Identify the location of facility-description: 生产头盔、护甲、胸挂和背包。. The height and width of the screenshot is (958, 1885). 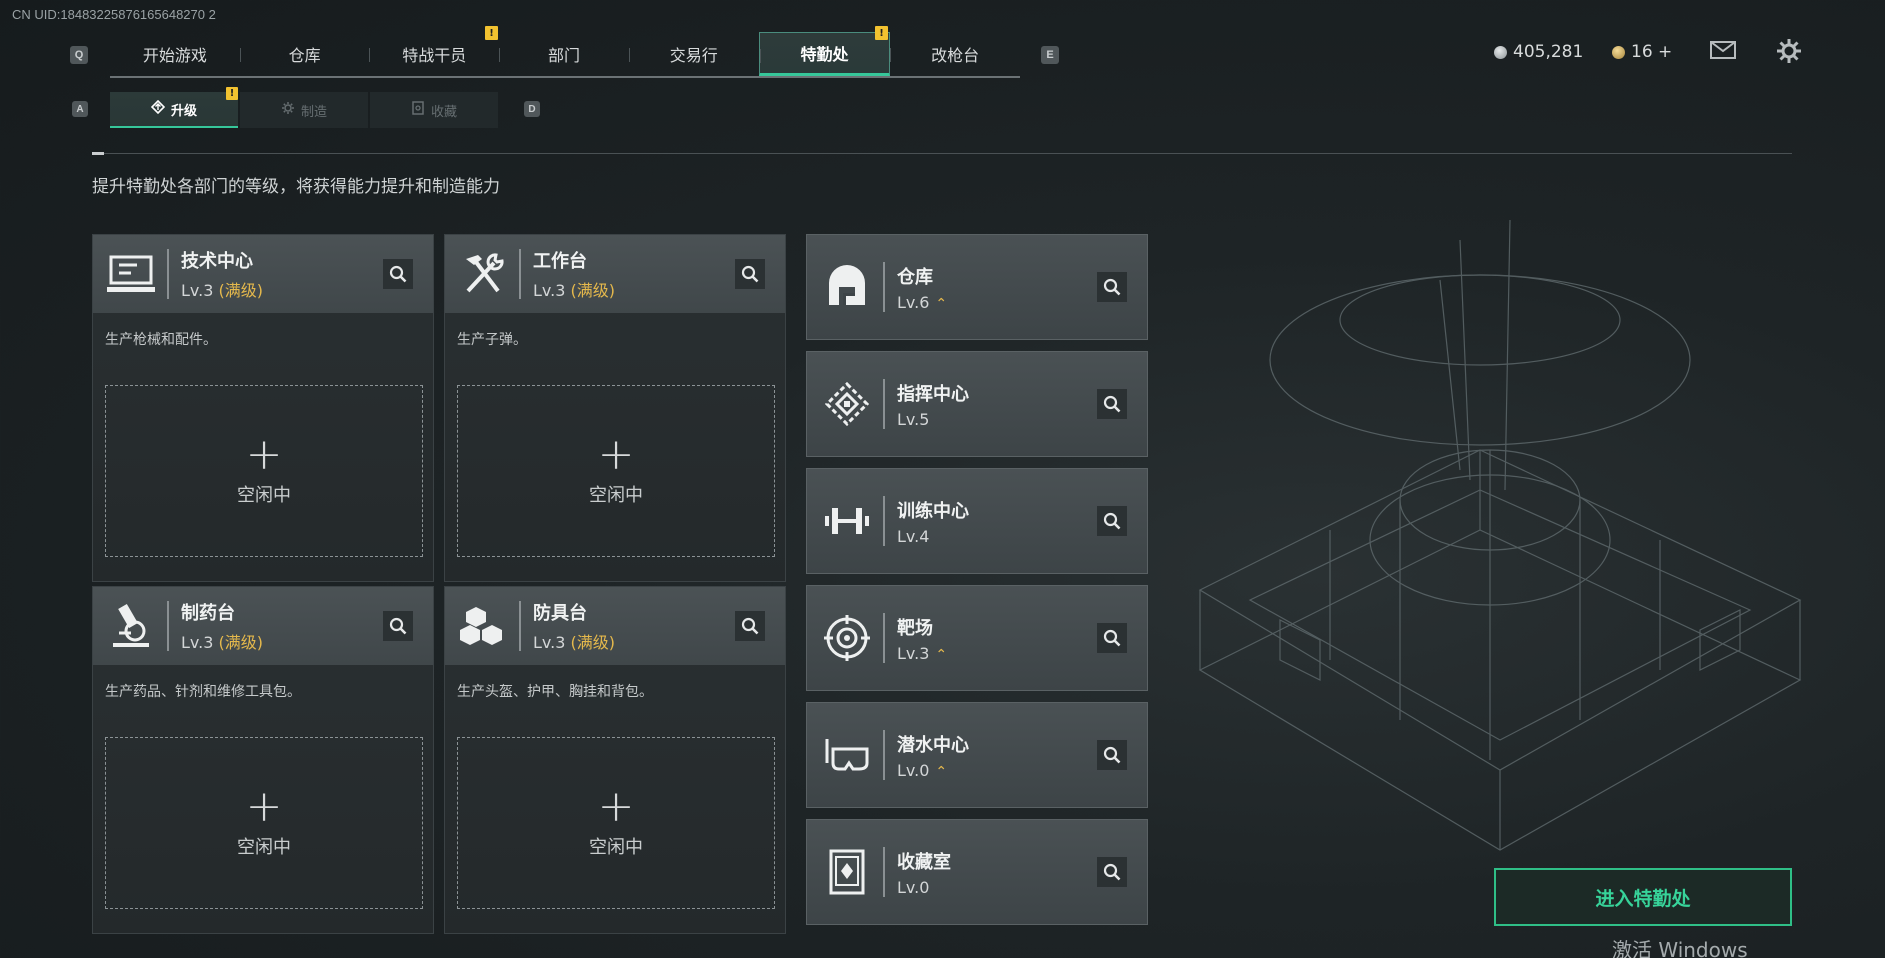
(555, 692).